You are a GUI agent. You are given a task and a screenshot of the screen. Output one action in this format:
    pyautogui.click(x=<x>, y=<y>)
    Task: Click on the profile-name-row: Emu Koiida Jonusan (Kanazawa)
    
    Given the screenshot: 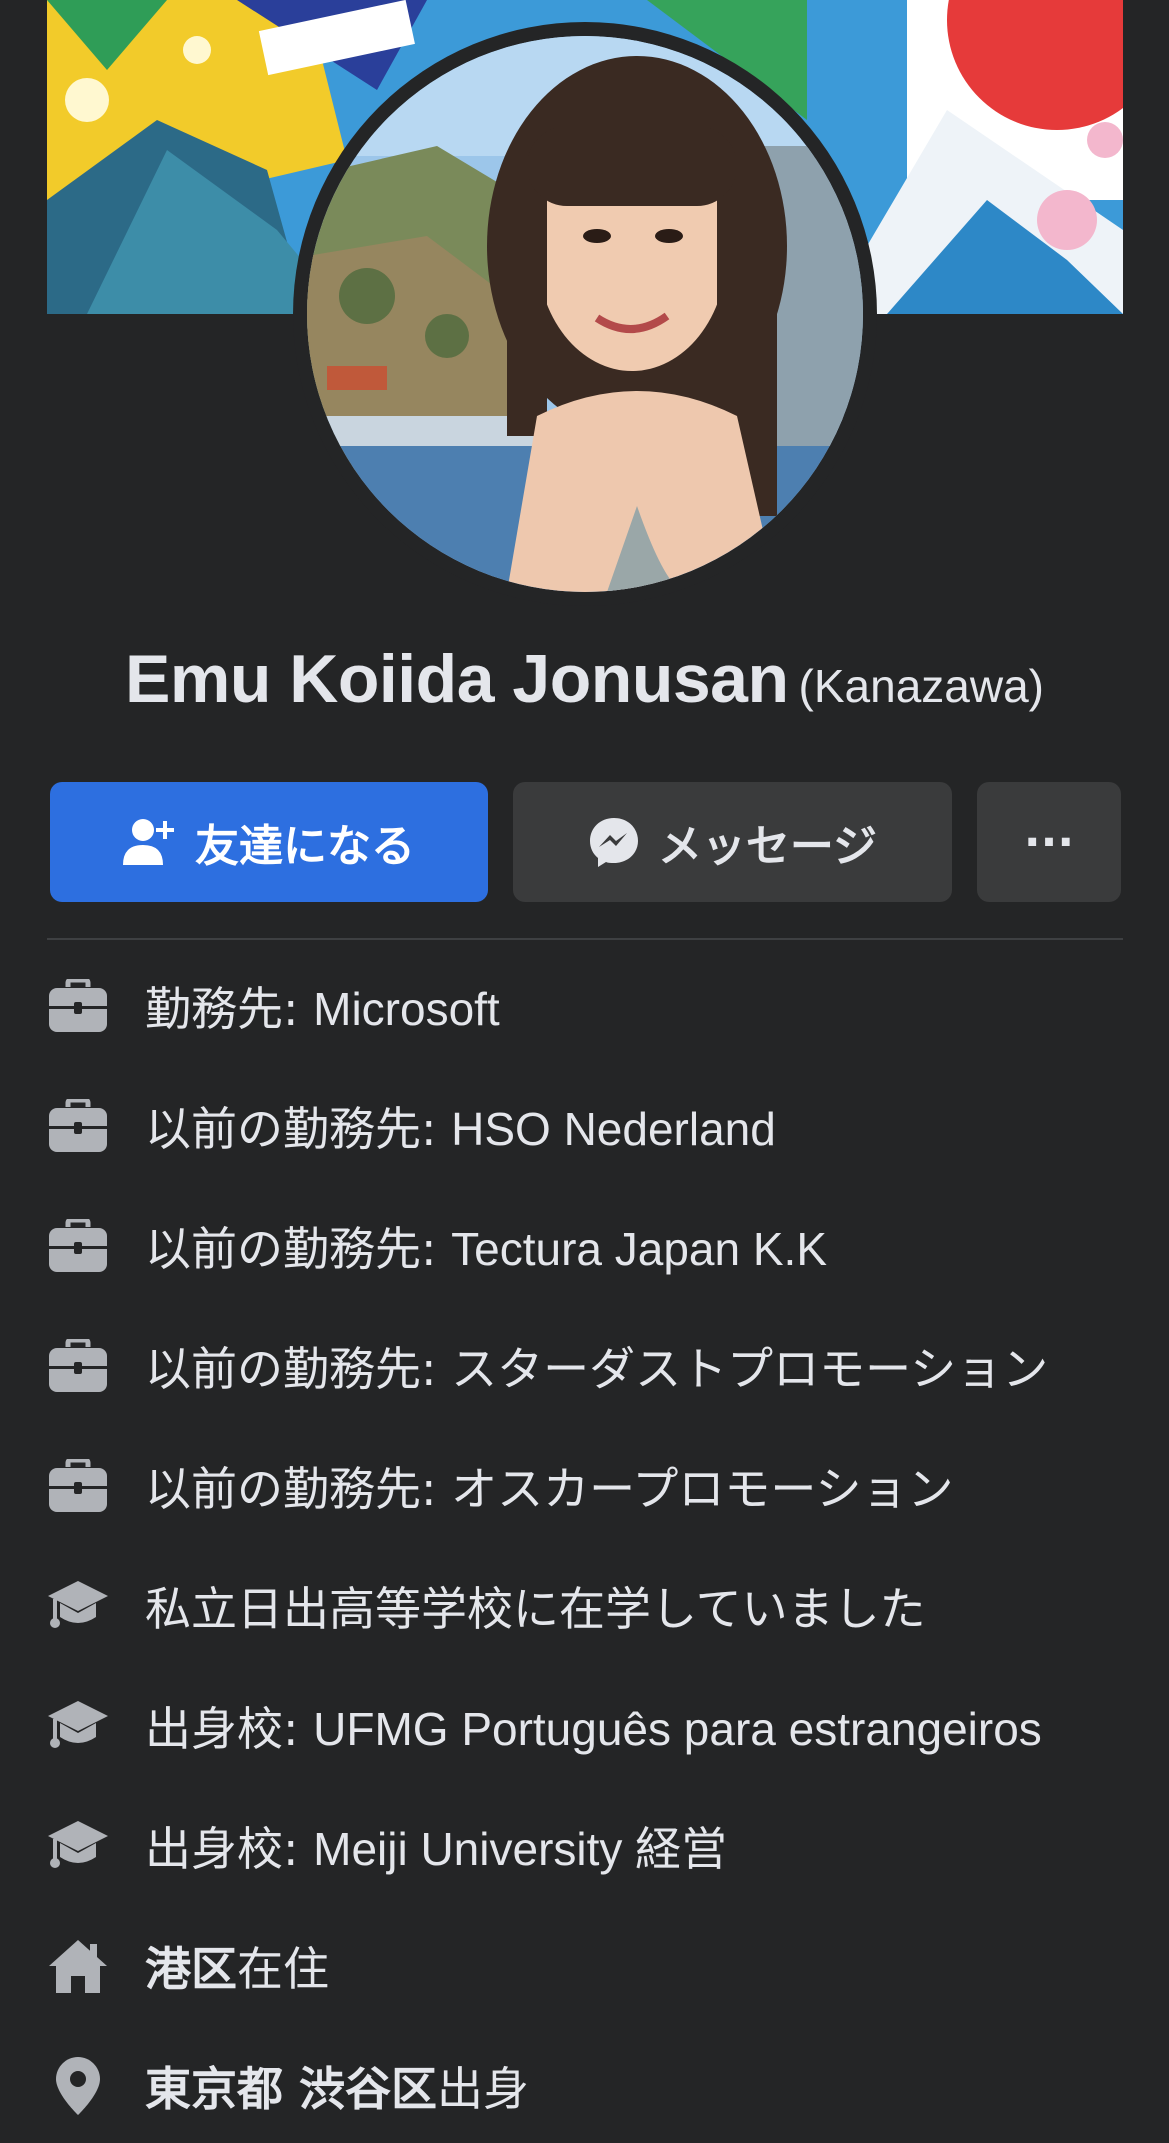 What is the action you would take?
    pyautogui.click(x=584, y=679)
    